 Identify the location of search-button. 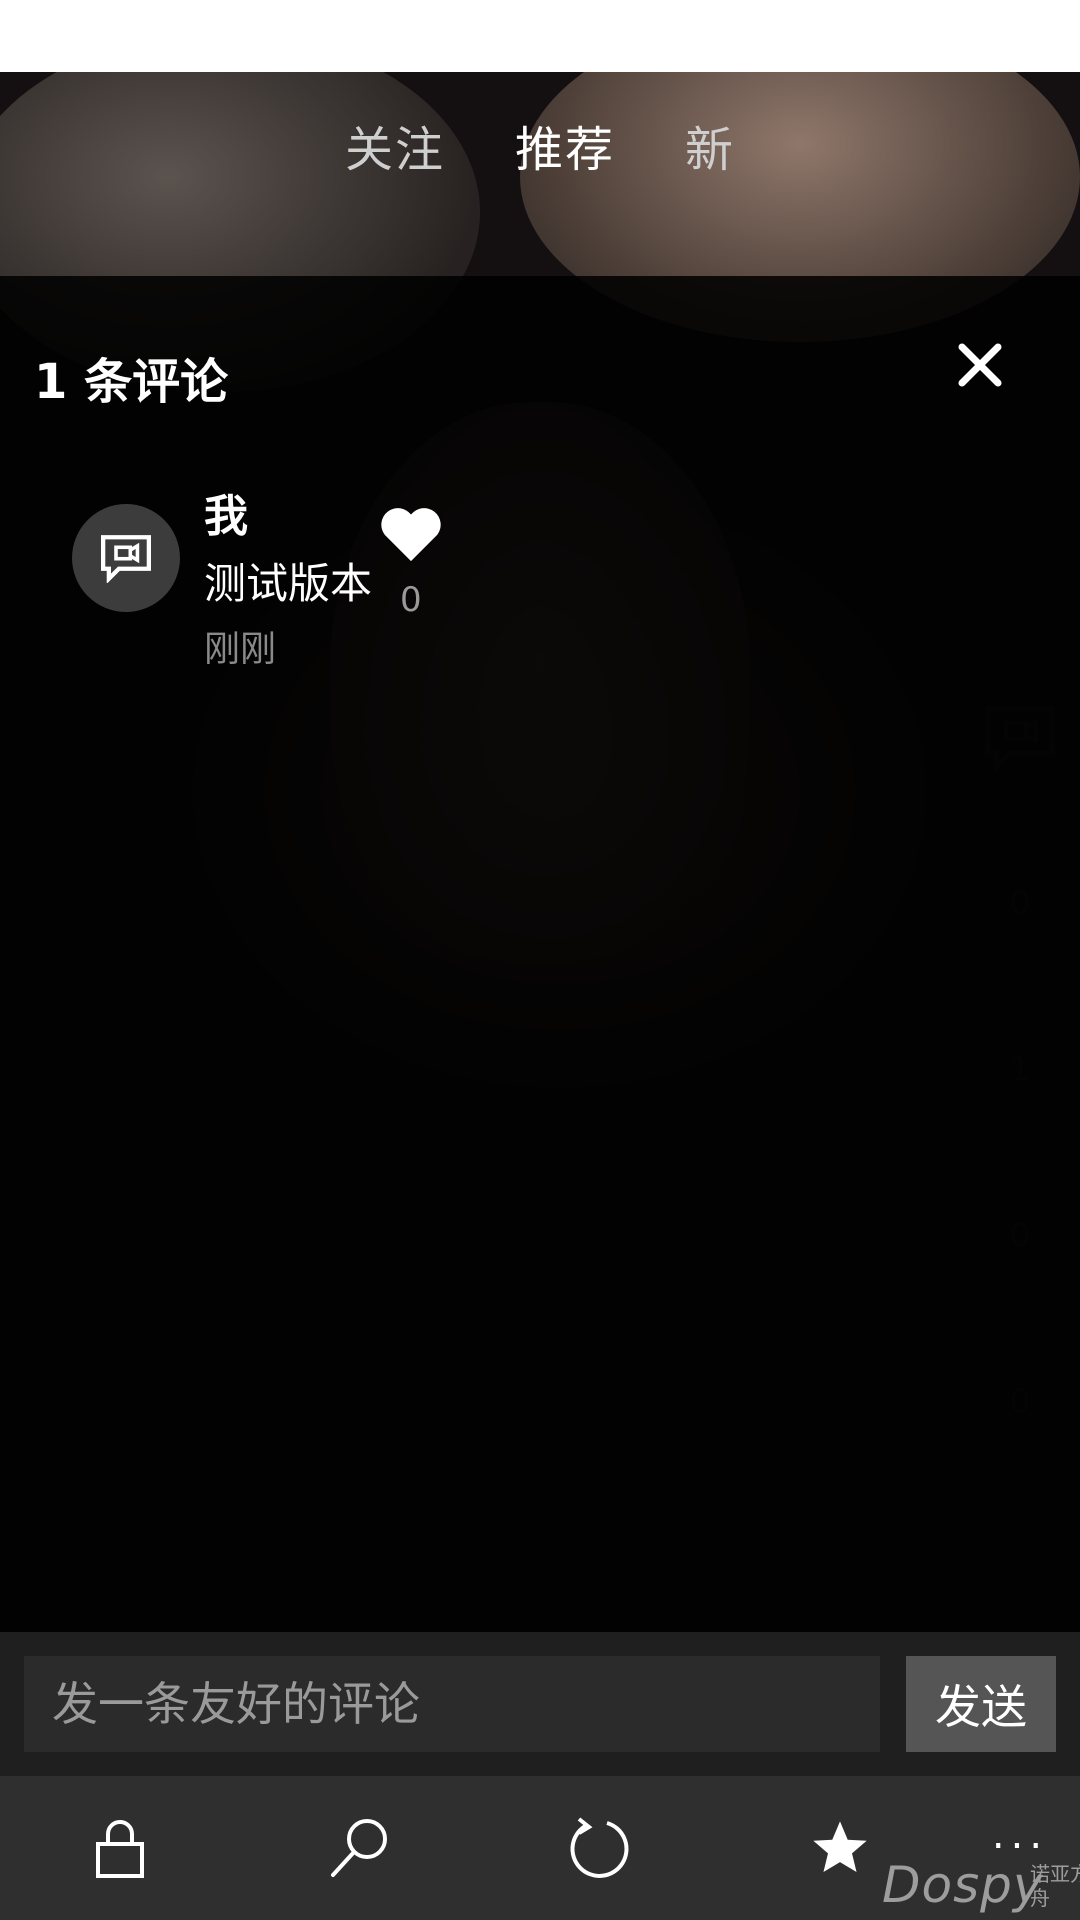
(360, 1848).